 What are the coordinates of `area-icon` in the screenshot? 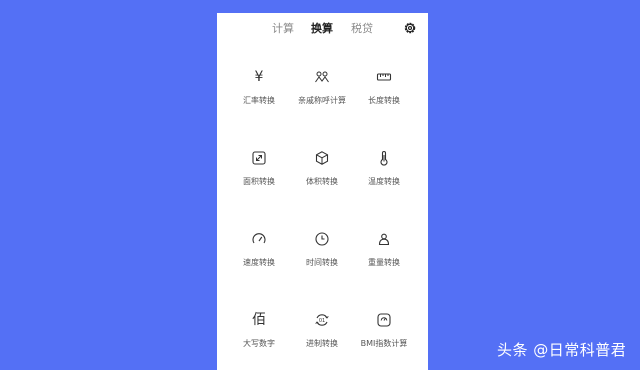 It's located at (259, 158).